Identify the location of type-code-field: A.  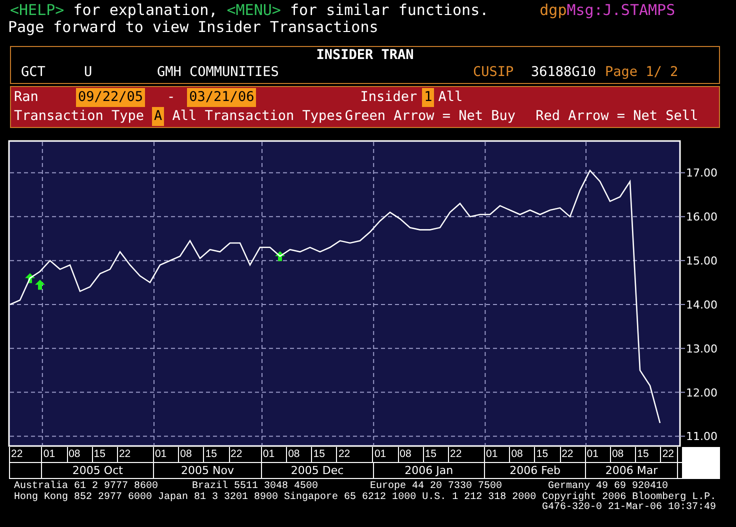
(158, 116).